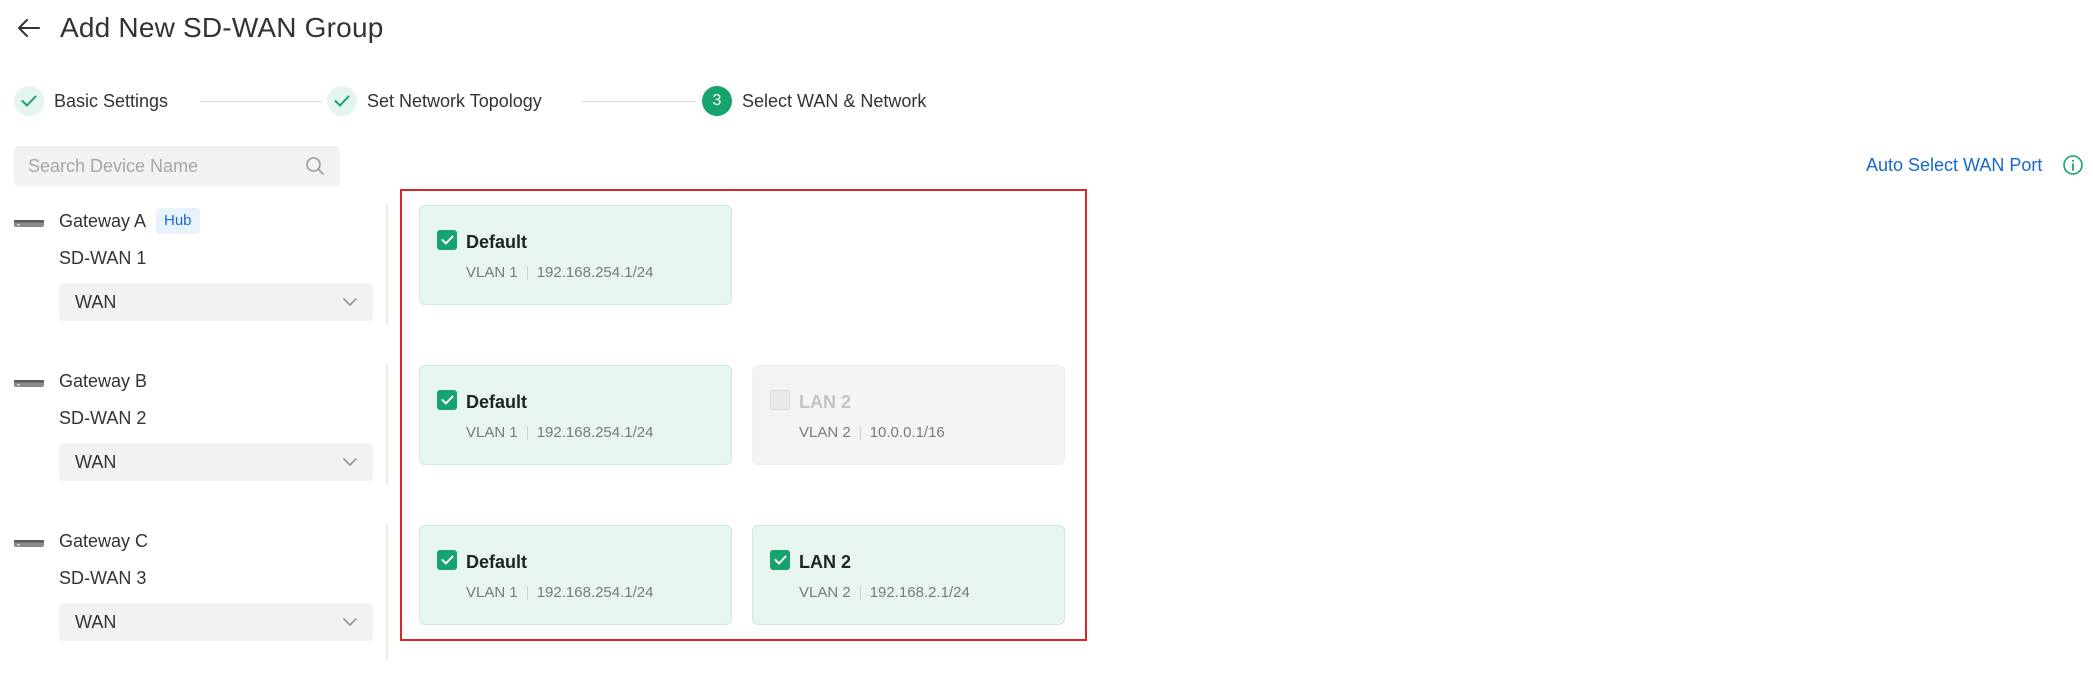 The image size is (2093, 685). Describe the element at coordinates (919, 592) in the screenshot. I see `network-subnet: 192.168.2.1/24` at that location.